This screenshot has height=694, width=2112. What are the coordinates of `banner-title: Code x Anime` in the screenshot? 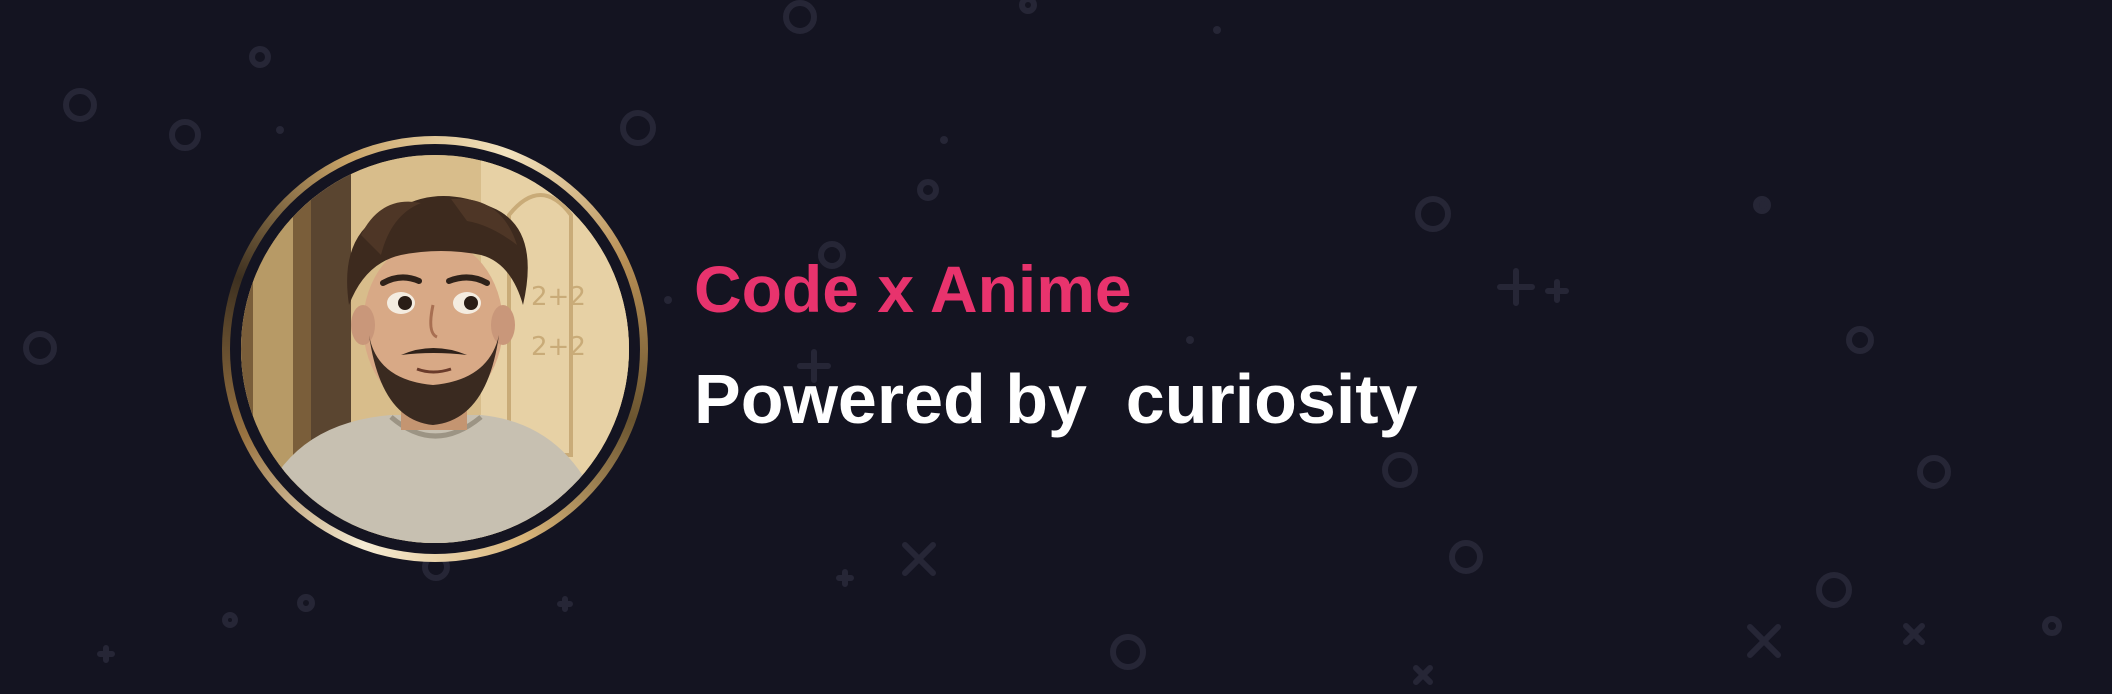 It's located at (913, 289).